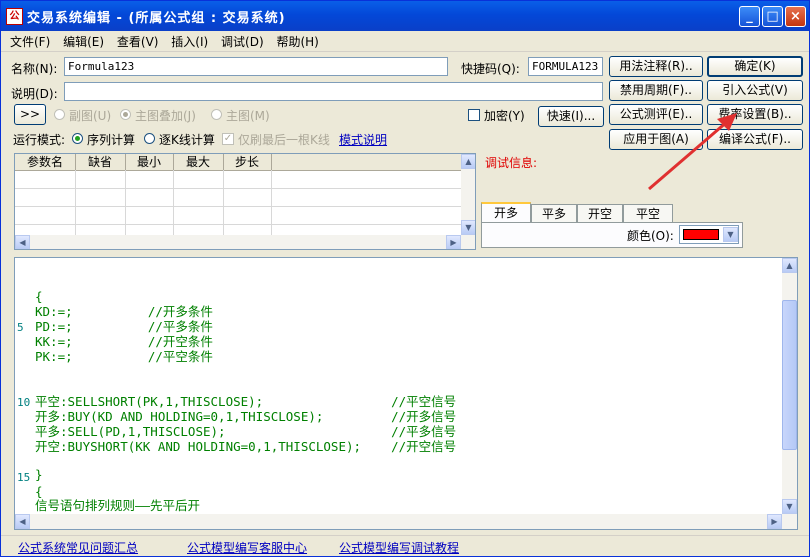 Image resolution: width=810 pixels, height=558 pixels. I want to click on tab-close-short: 平空, so click(648, 214).